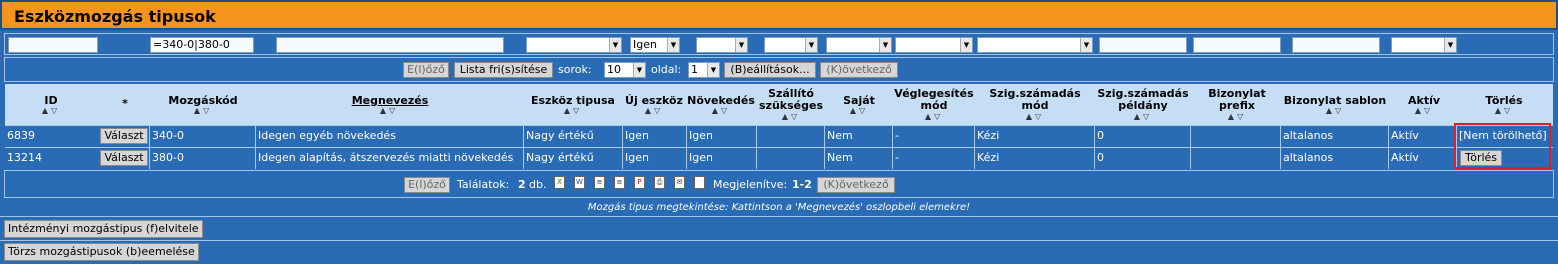  Describe the element at coordinates (1143, 45) in the screenshot. I see `filter-szigszam-pld-input` at that location.